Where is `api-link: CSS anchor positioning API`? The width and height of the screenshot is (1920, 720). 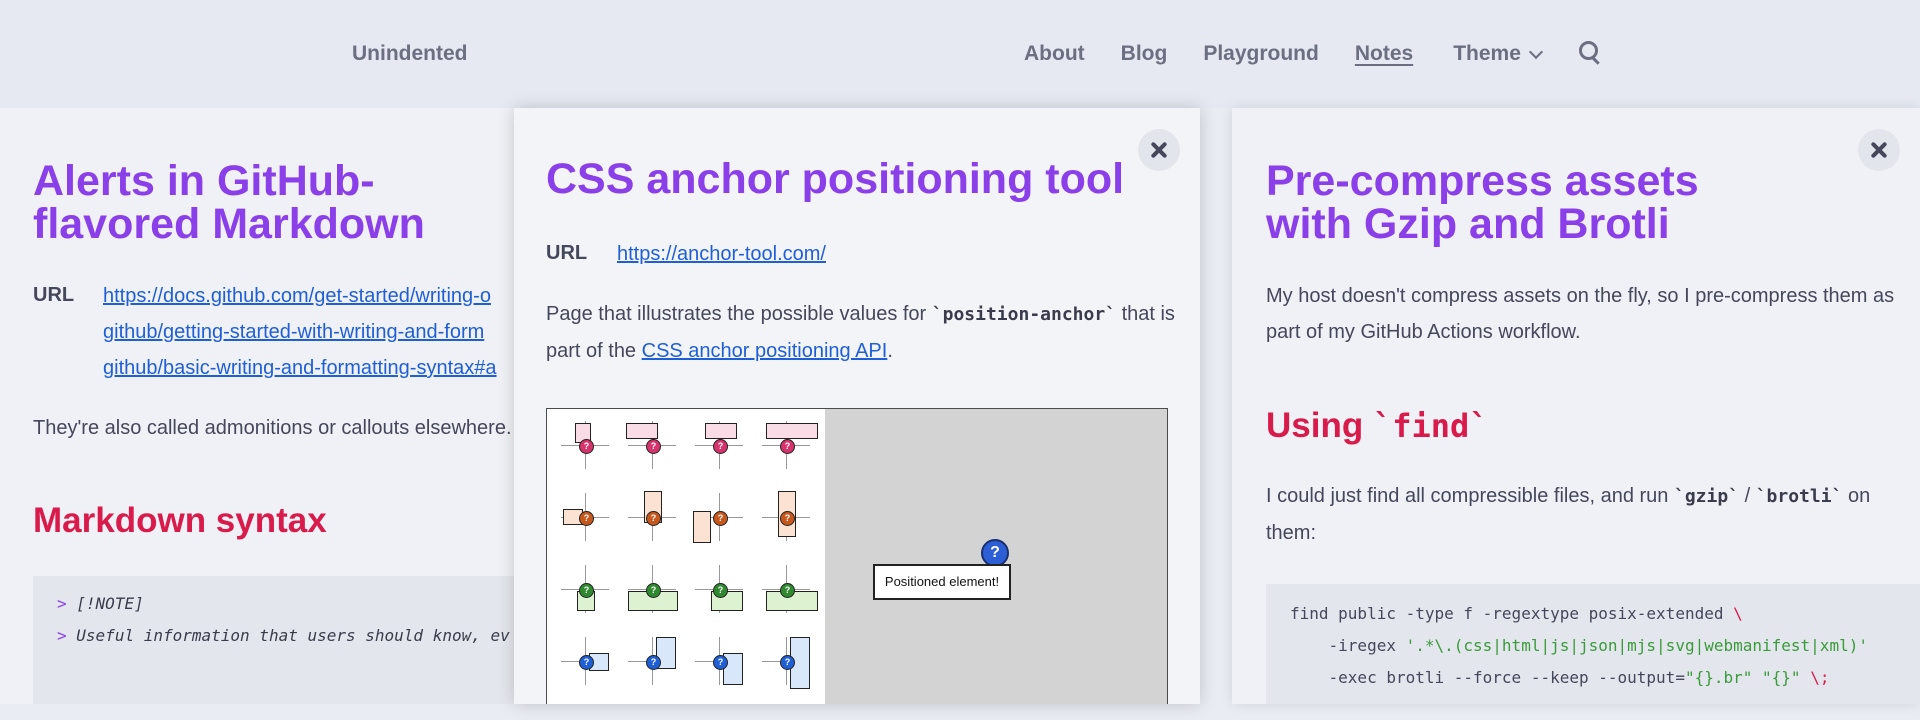 api-link: CSS anchor positioning API is located at coordinates (765, 351).